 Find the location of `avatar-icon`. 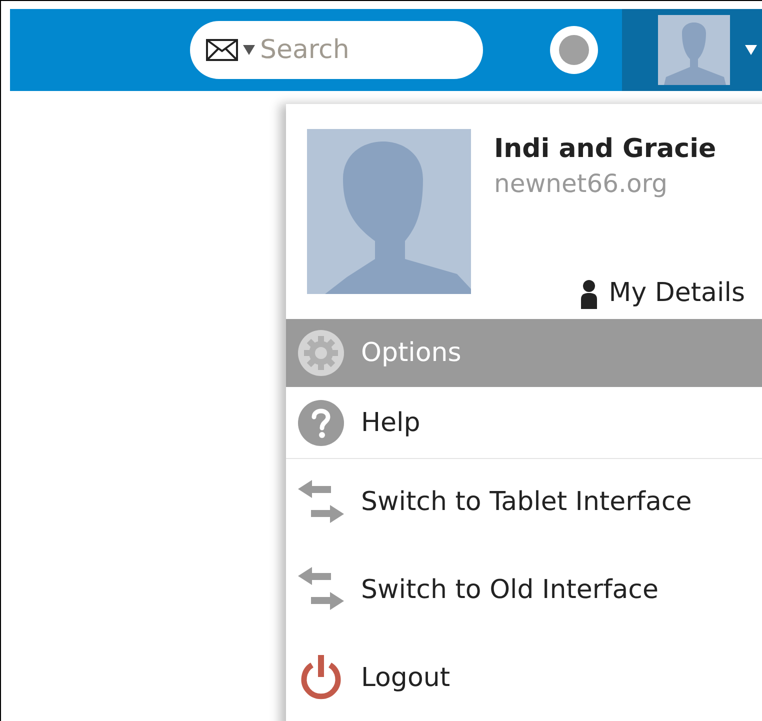

avatar-icon is located at coordinates (694, 50).